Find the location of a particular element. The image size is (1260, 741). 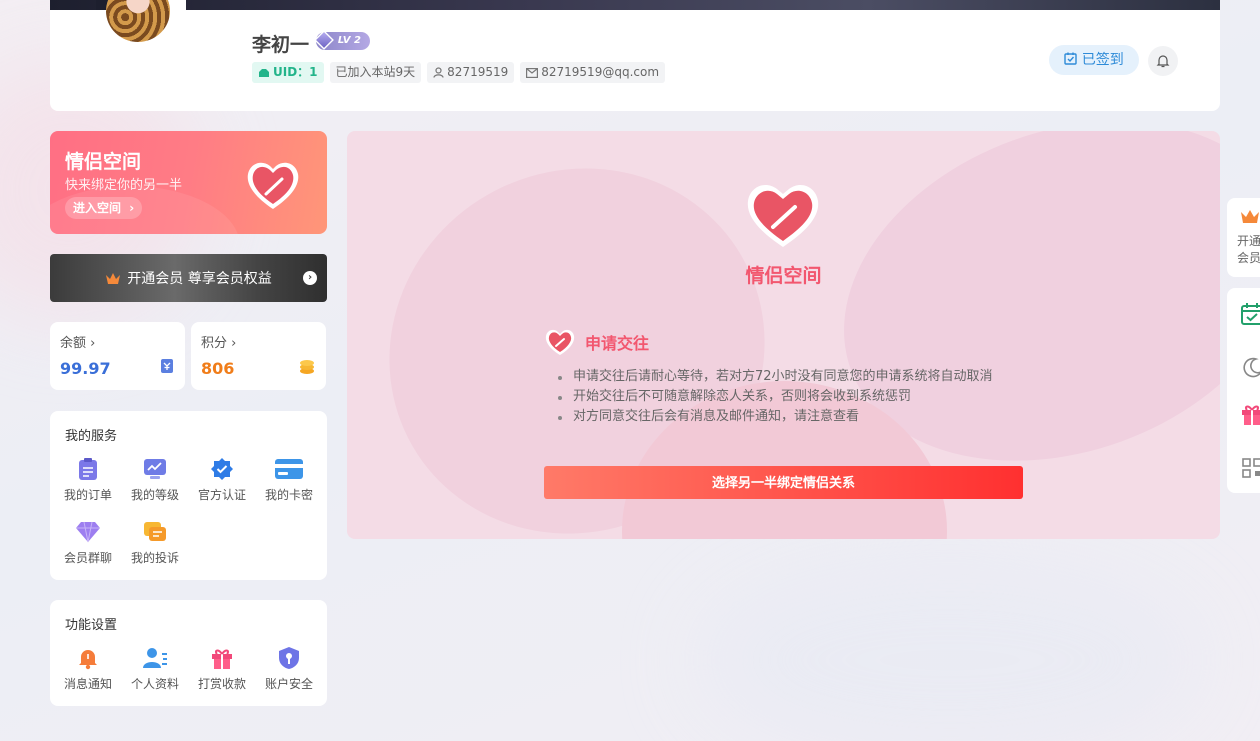

service-label: 会员群聊 is located at coordinates (87, 558).